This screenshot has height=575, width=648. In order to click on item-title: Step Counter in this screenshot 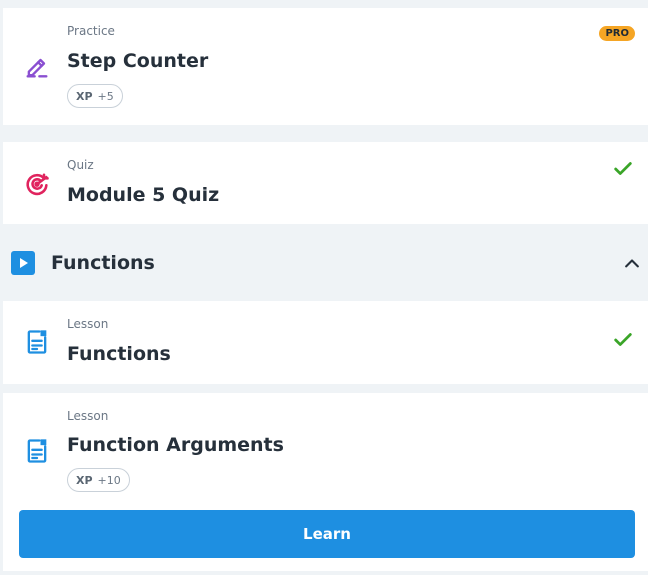, I will do `click(138, 61)`.